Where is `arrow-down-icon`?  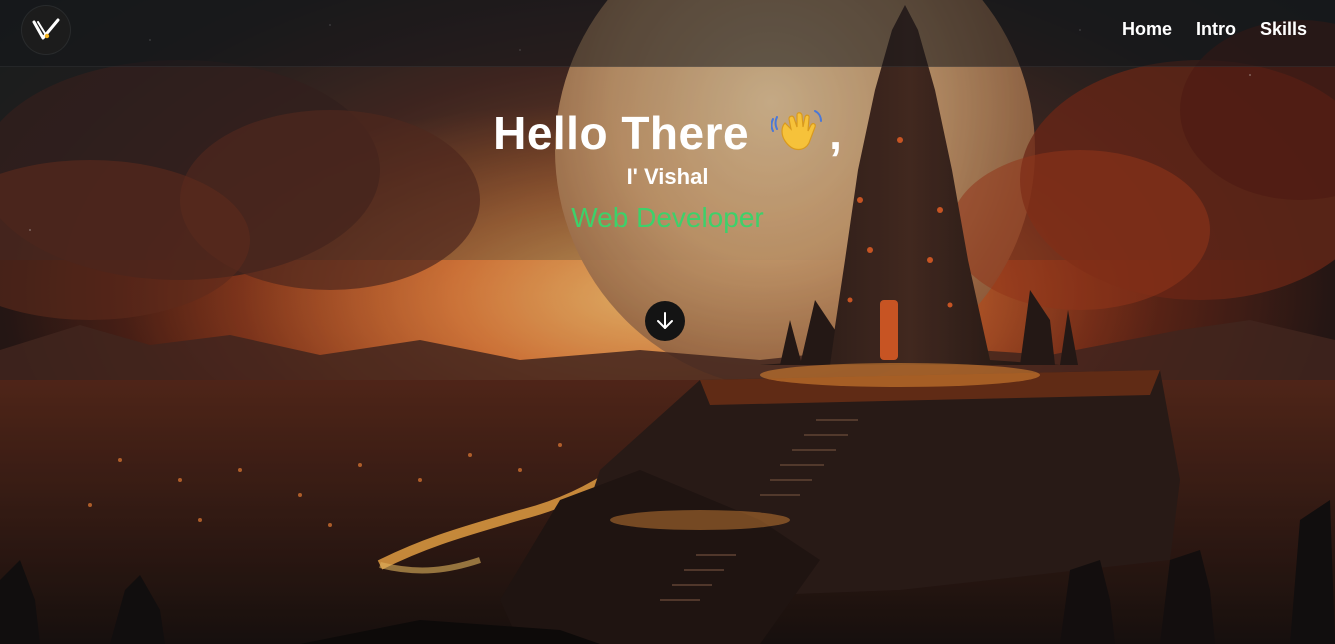
arrow-down-icon is located at coordinates (665, 320).